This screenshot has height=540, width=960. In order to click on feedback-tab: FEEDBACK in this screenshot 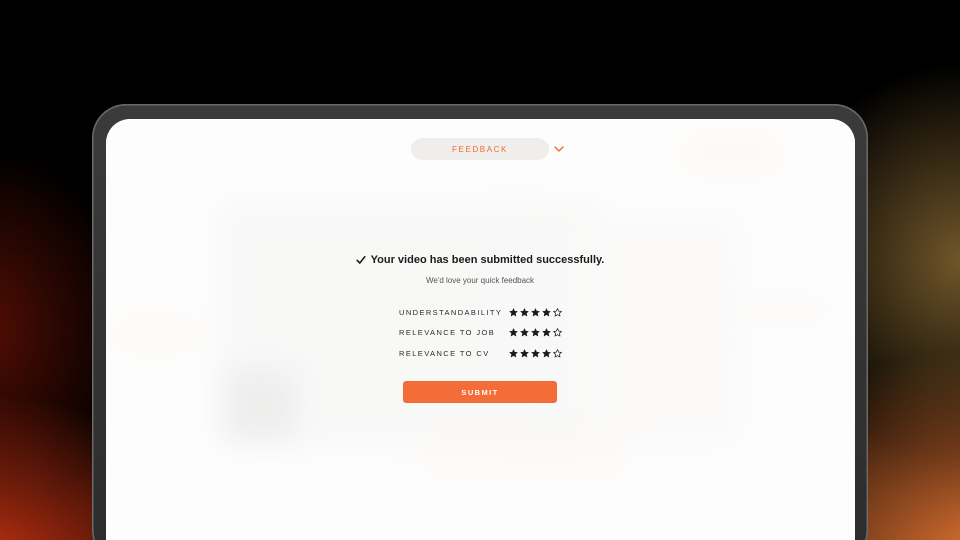, I will do `click(480, 149)`.